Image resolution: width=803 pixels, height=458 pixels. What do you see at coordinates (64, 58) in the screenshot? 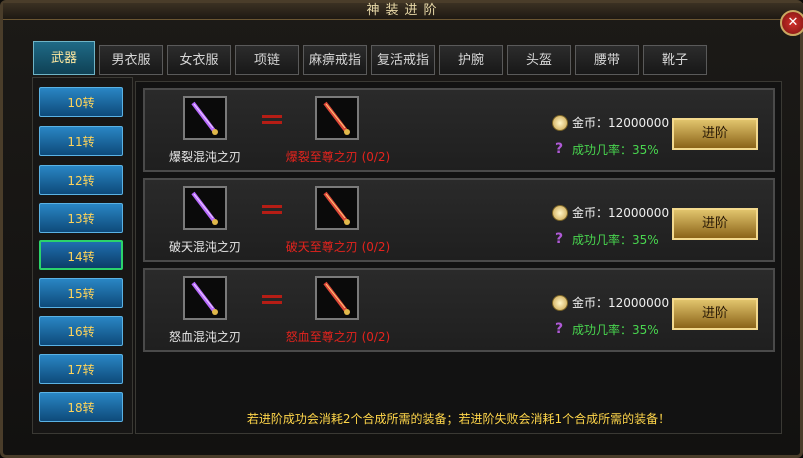
I see `tab-weapon: 武器` at bounding box center [64, 58].